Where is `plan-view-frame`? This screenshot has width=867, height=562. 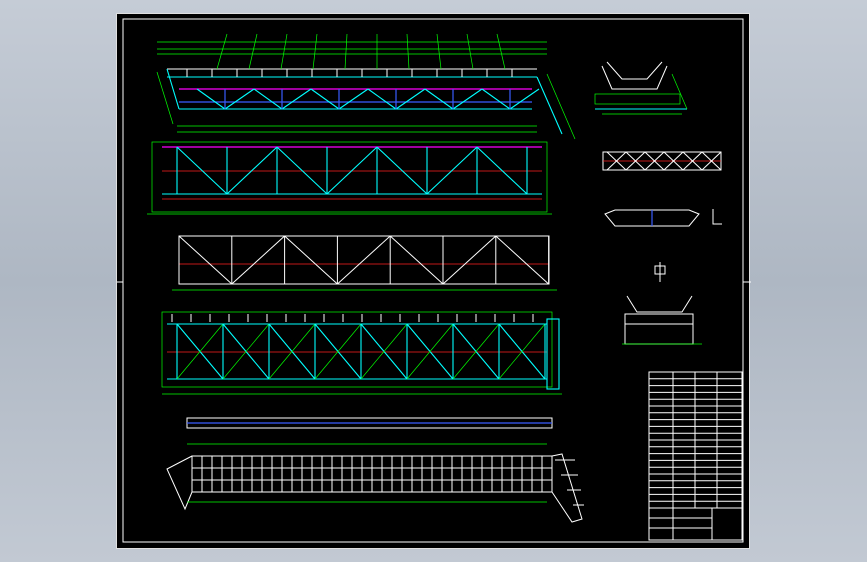 plan-view-frame is located at coordinates (361, 353).